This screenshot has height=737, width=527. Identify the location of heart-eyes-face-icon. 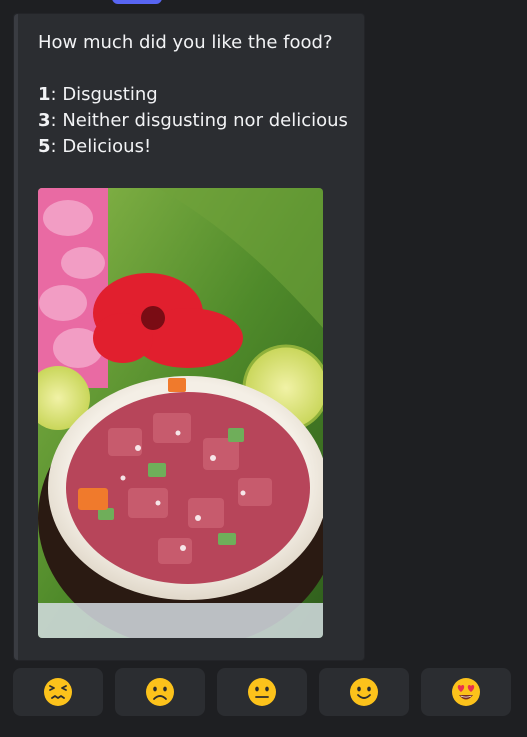
(466, 692).